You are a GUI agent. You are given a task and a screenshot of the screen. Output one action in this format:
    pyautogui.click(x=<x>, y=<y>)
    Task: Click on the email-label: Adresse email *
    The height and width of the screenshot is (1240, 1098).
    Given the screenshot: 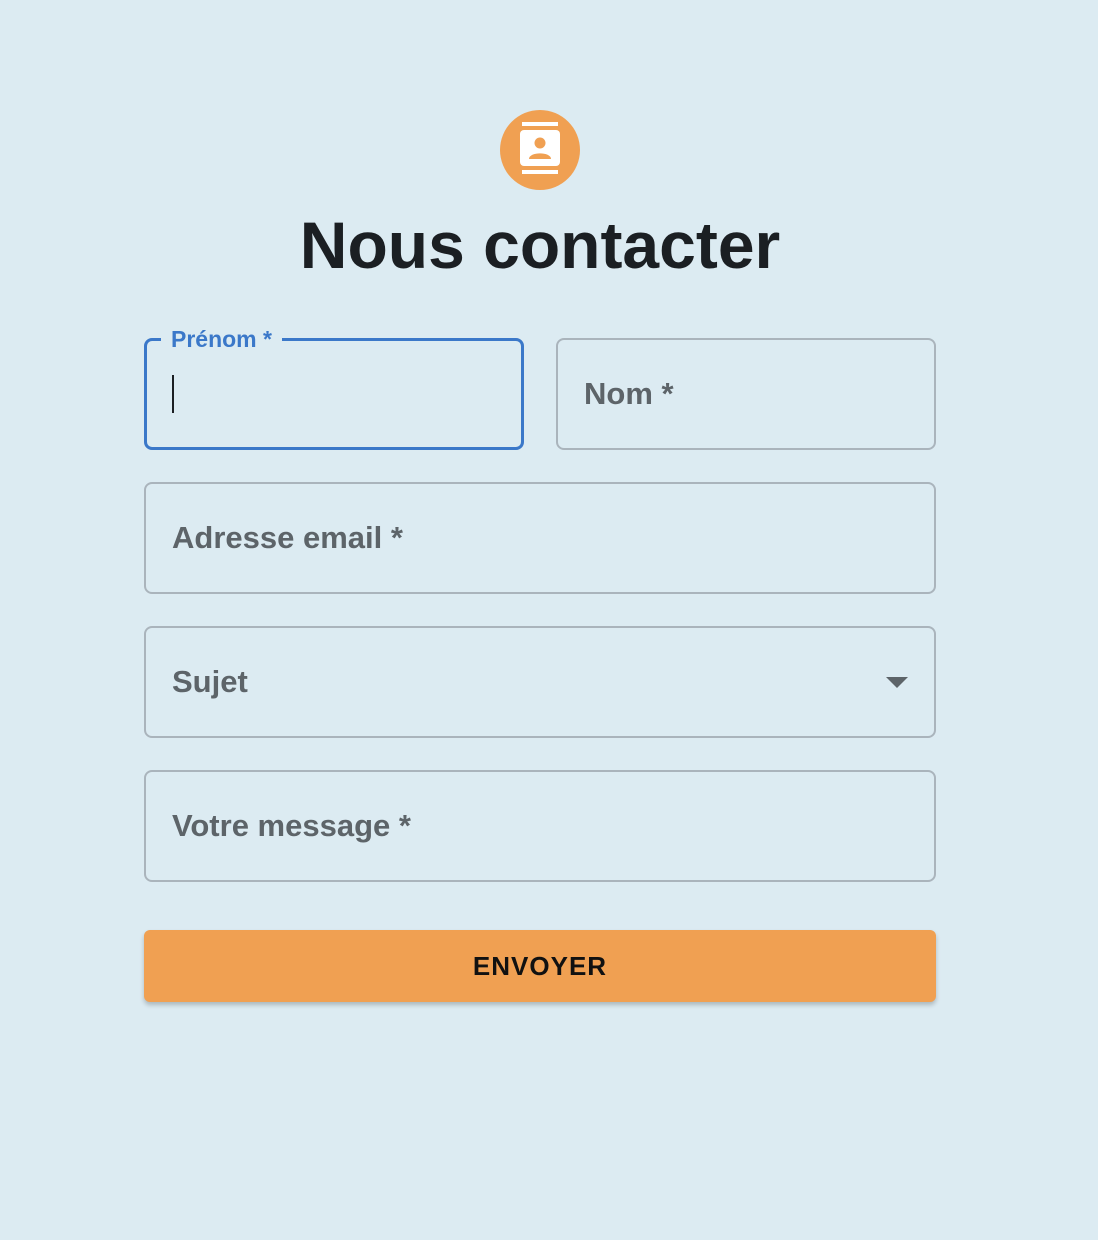 What is the action you would take?
    pyautogui.click(x=287, y=537)
    